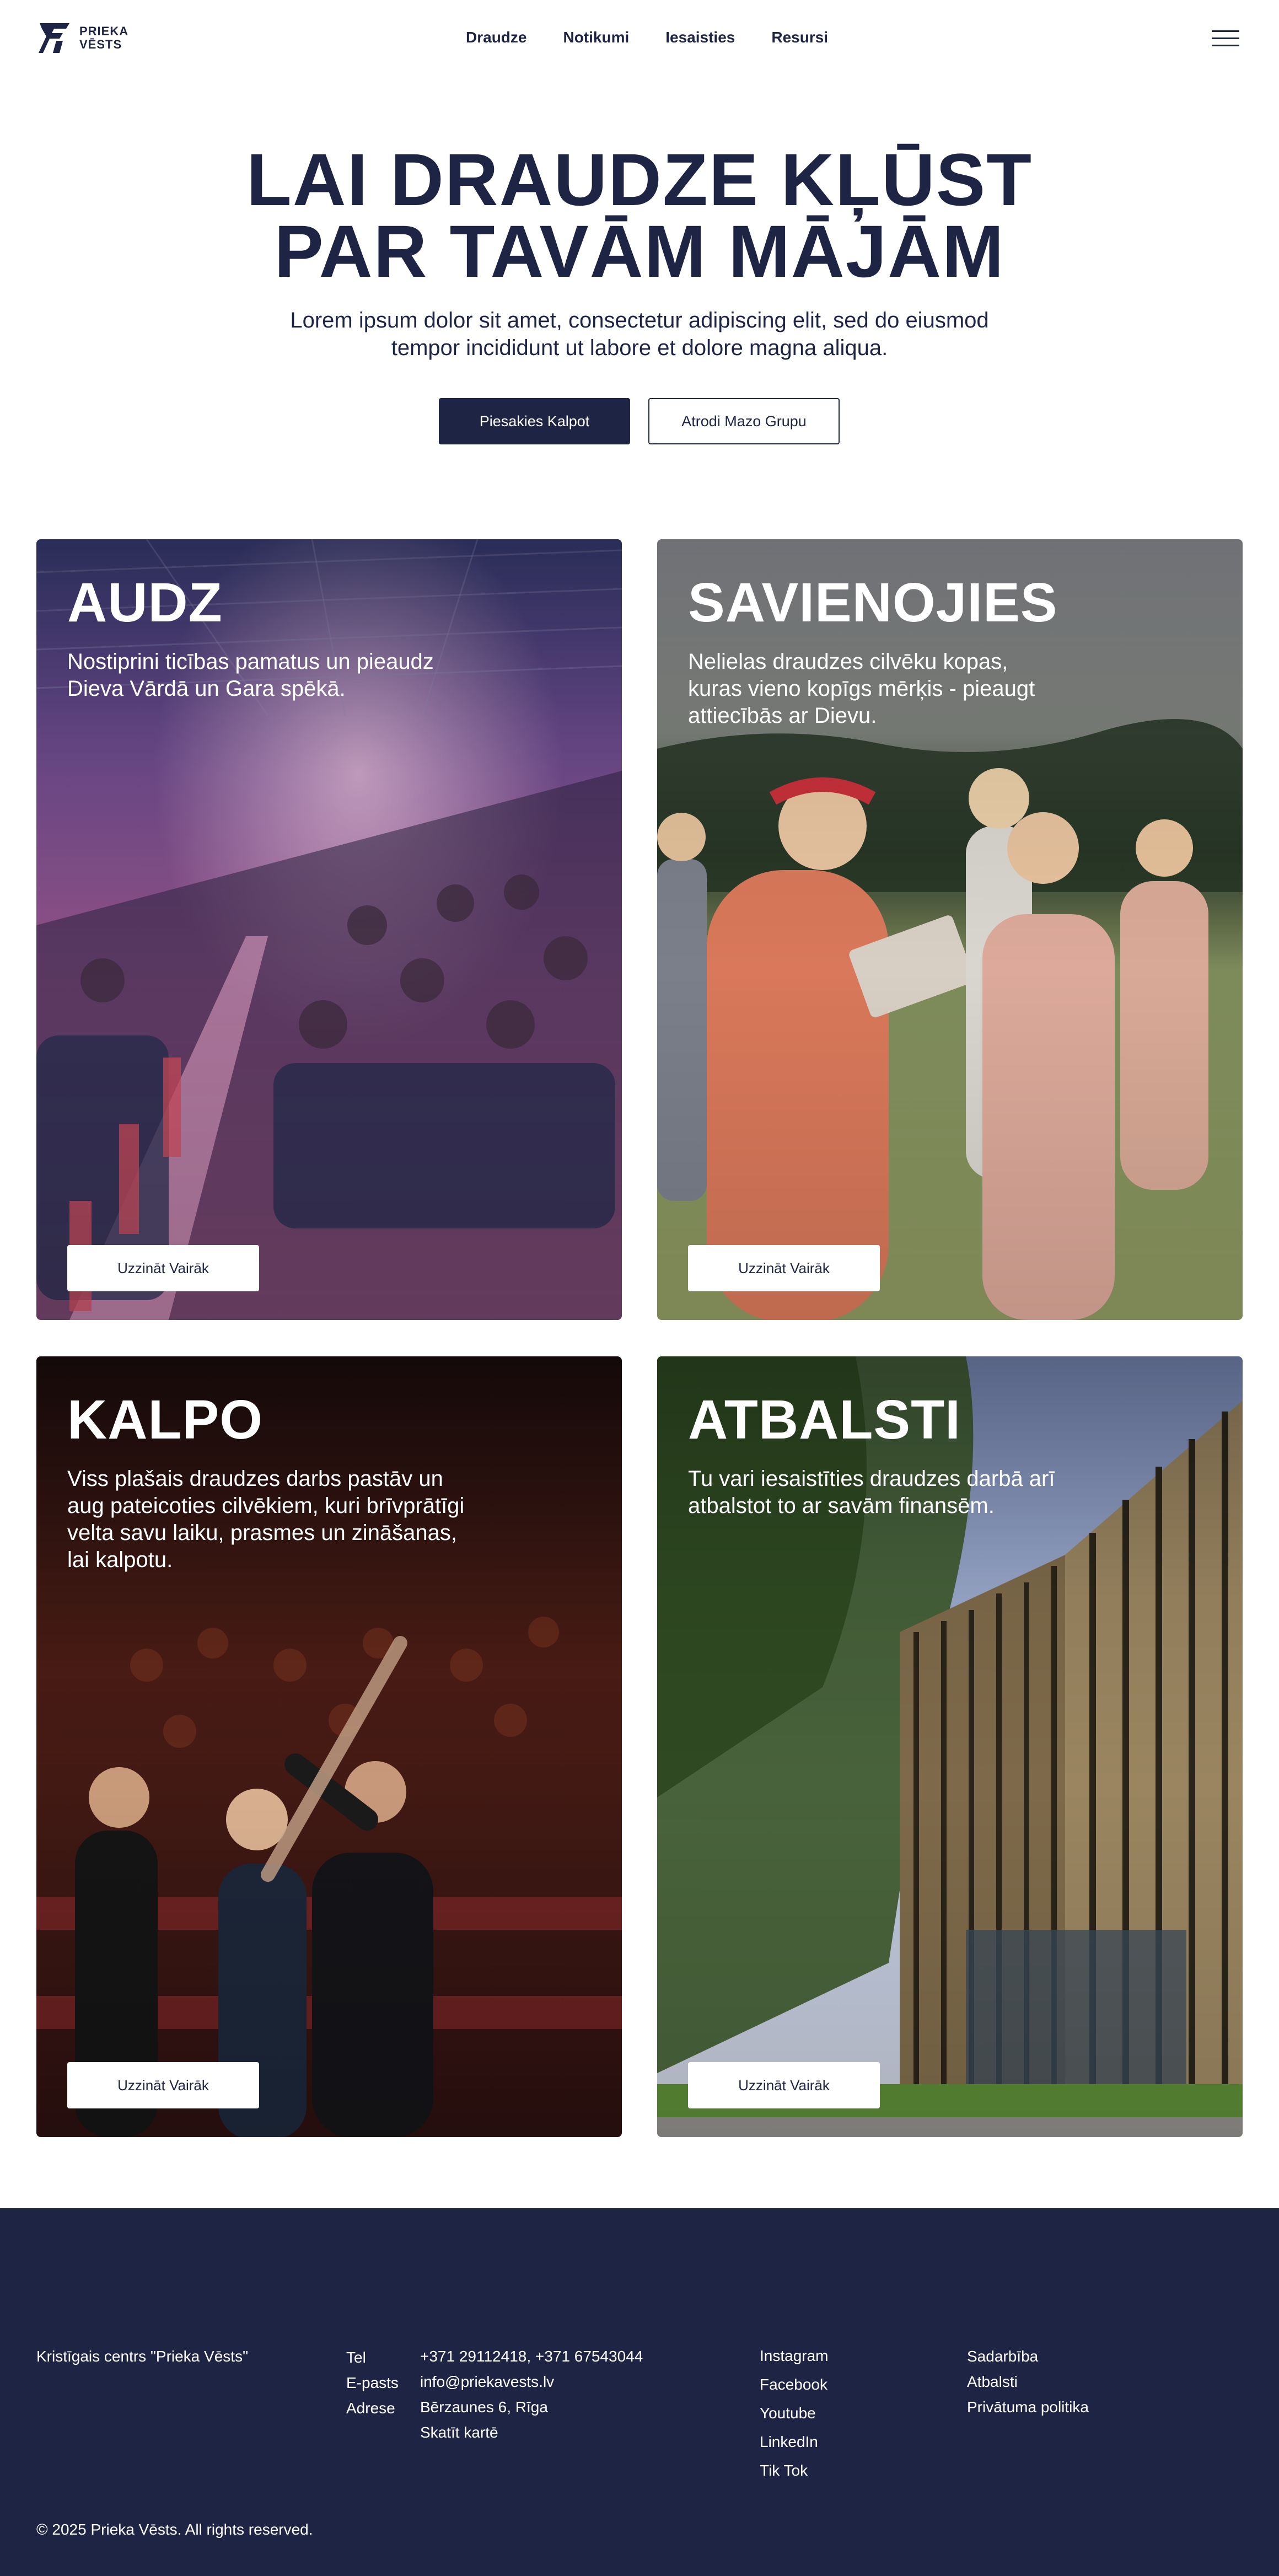 Image resolution: width=1279 pixels, height=2576 pixels. Describe the element at coordinates (165, 1420) in the screenshot. I see `card-title: KALPO` at that location.